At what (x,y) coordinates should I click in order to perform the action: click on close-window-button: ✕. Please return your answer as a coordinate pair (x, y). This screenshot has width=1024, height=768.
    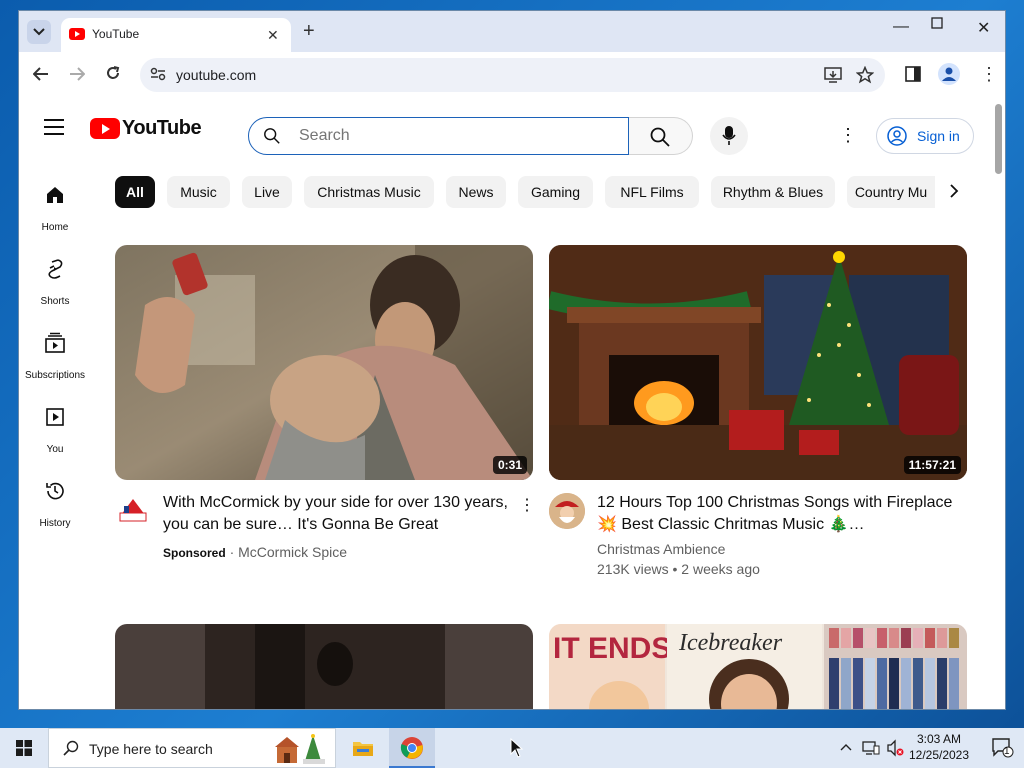
    Looking at the image, I should click on (983, 28).